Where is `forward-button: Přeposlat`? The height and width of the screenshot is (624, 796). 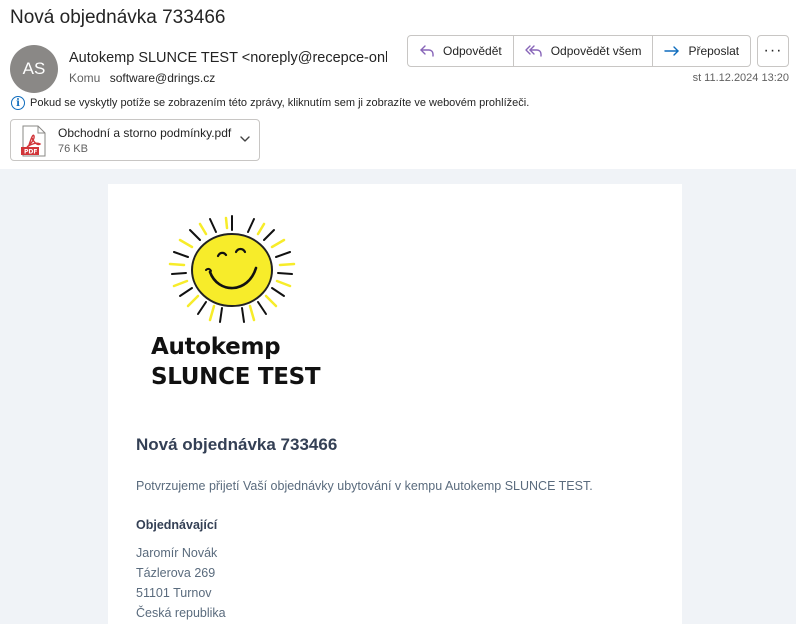
forward-button: Přeposlat is located at coordinates (701, 51).